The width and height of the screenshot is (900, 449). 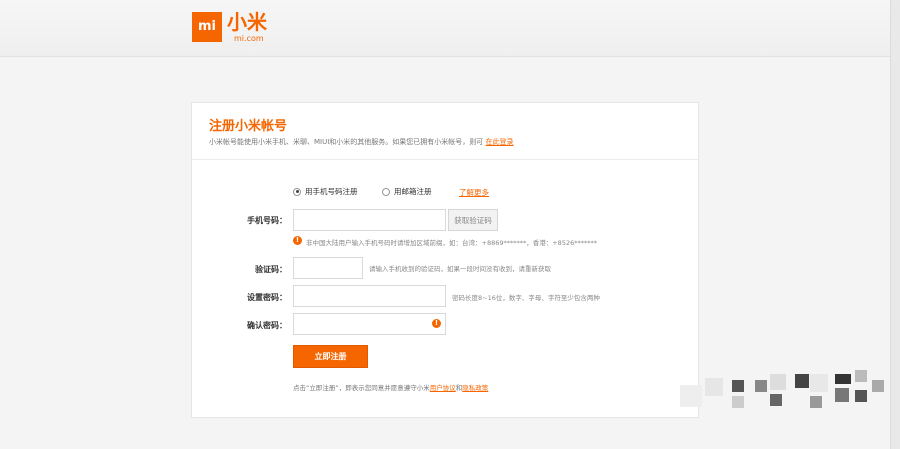 What do you see at coordinates (330, 356) in the screenshot?
I see `register-button: 立即注册` at bounding box center [330, 356].